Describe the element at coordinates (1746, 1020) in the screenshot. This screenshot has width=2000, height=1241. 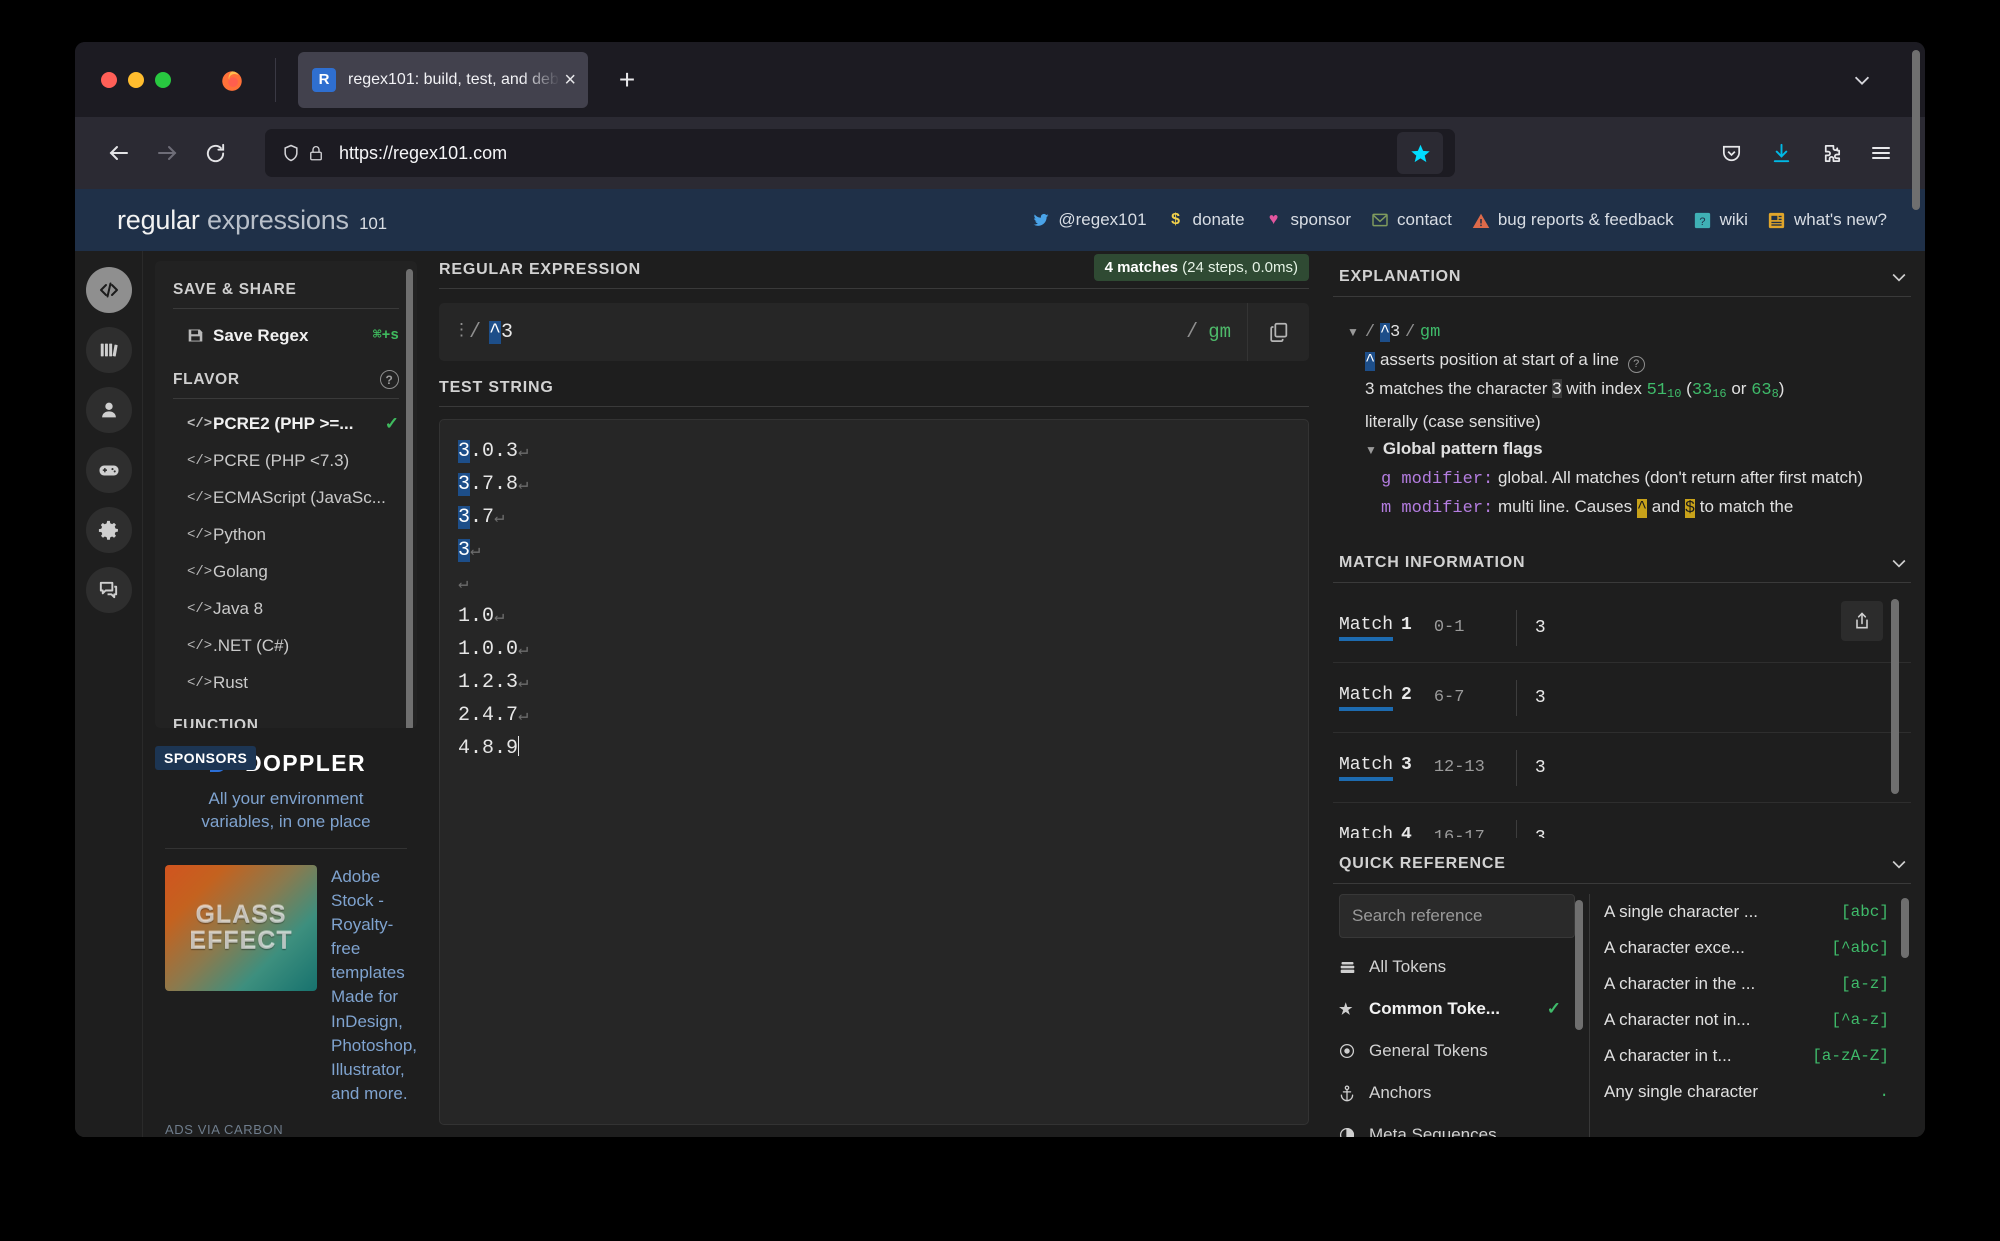
I see `qr-item: A character not in... [^a-z]` at that location.